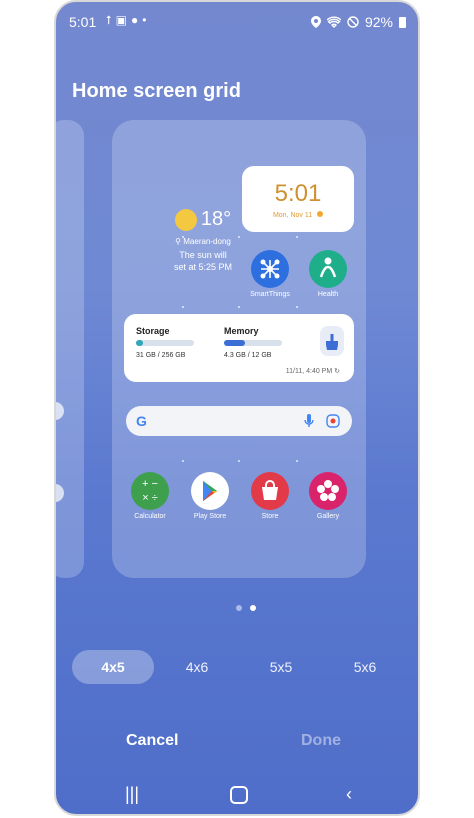  I want to click on app-label: Gallery, so click(328, 516).